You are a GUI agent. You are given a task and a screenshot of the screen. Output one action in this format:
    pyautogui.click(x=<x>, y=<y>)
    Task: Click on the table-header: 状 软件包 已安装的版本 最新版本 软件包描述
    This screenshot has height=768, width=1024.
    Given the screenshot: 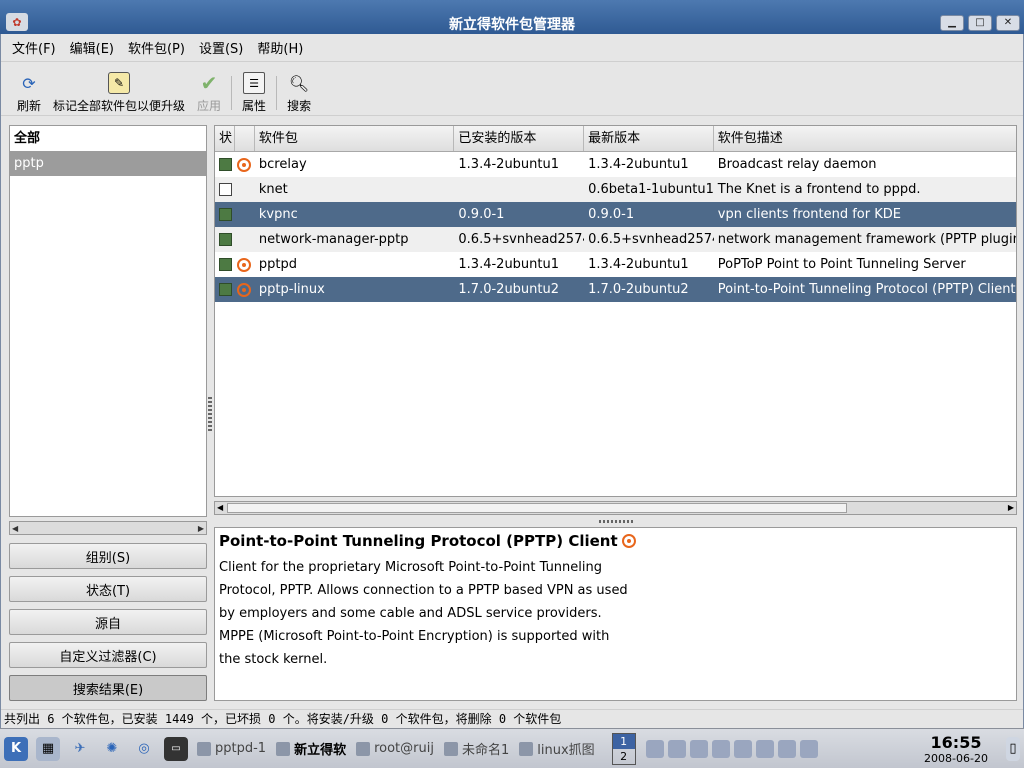 What is the action you would take?
    pyautogui.click(x=615, y=139)
    